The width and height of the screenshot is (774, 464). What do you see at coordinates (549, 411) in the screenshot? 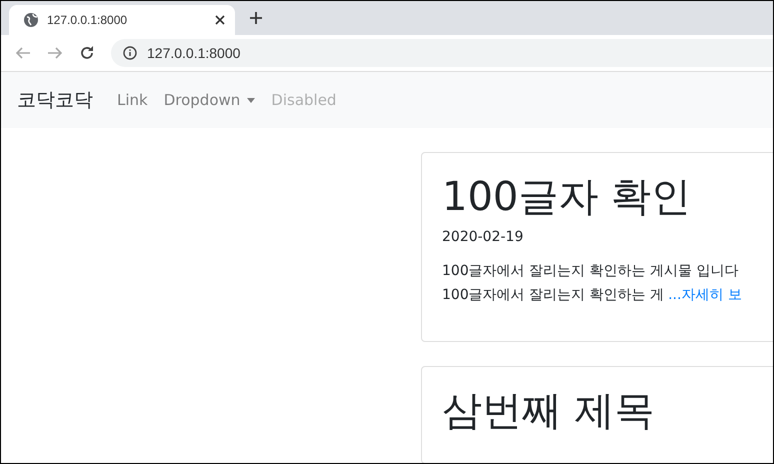
I see `post-title: 삼번째 제목` at bounding box center [549, 411].